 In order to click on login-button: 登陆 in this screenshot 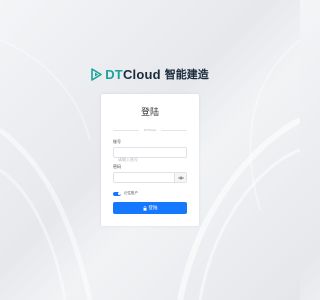, I will do `click(150, 208)`.